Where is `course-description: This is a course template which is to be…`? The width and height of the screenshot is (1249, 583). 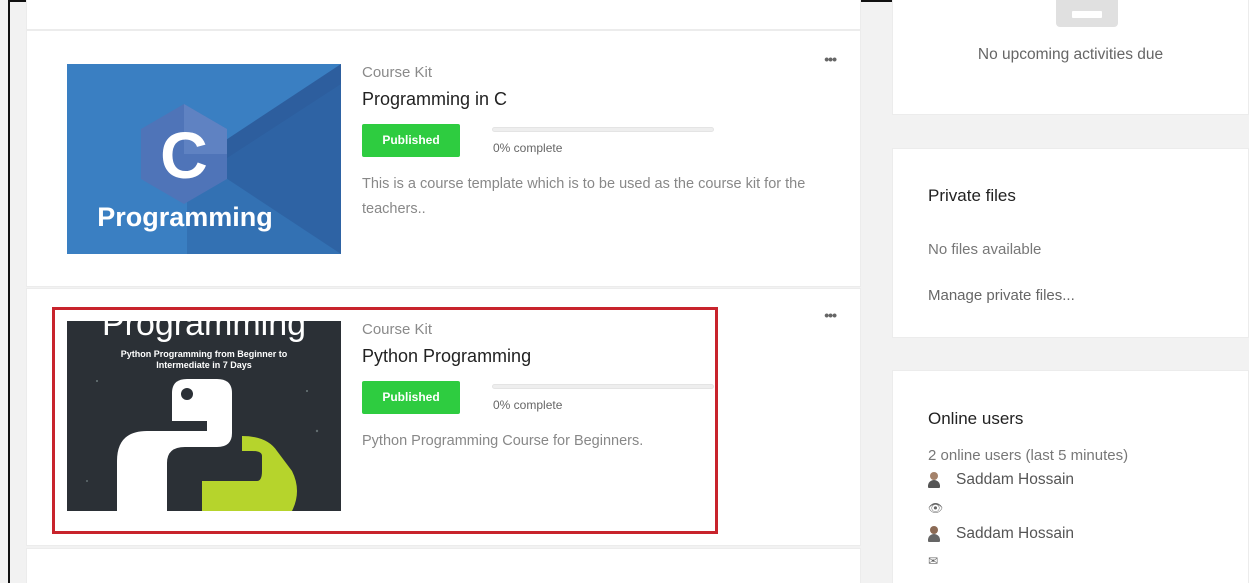 course-description: This is a course template which is to be… is located at coordinates (584, 196).